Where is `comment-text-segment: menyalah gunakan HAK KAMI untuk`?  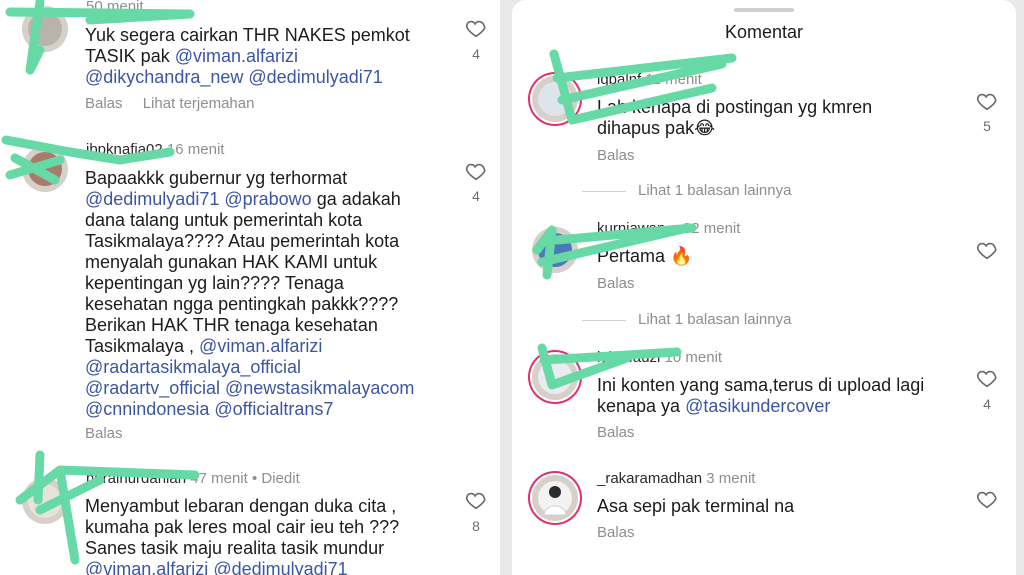 comment-text-segment: menyalah gunakan HAK KAMI untuk is located at coordinates (231, 262).